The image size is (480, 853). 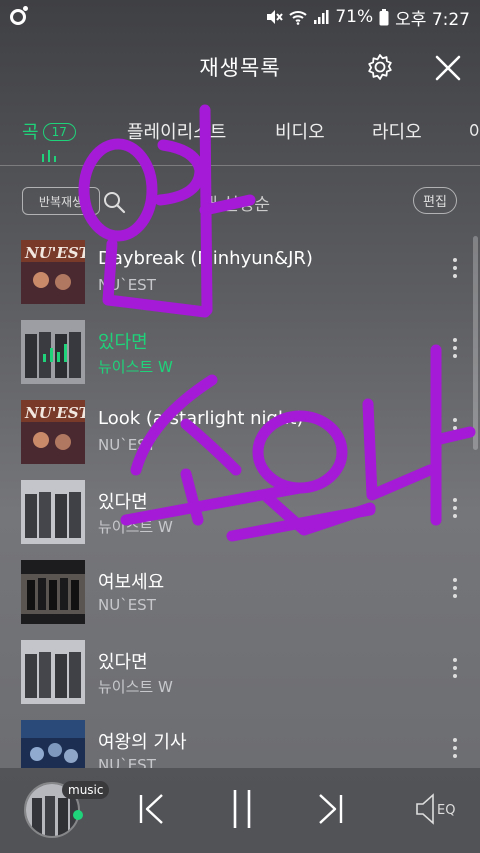 What do you see at coordinates (240, 17) in the screenshot?
I see `status-bar: 71% 오후 7:27` at bounding box center [240, 17].